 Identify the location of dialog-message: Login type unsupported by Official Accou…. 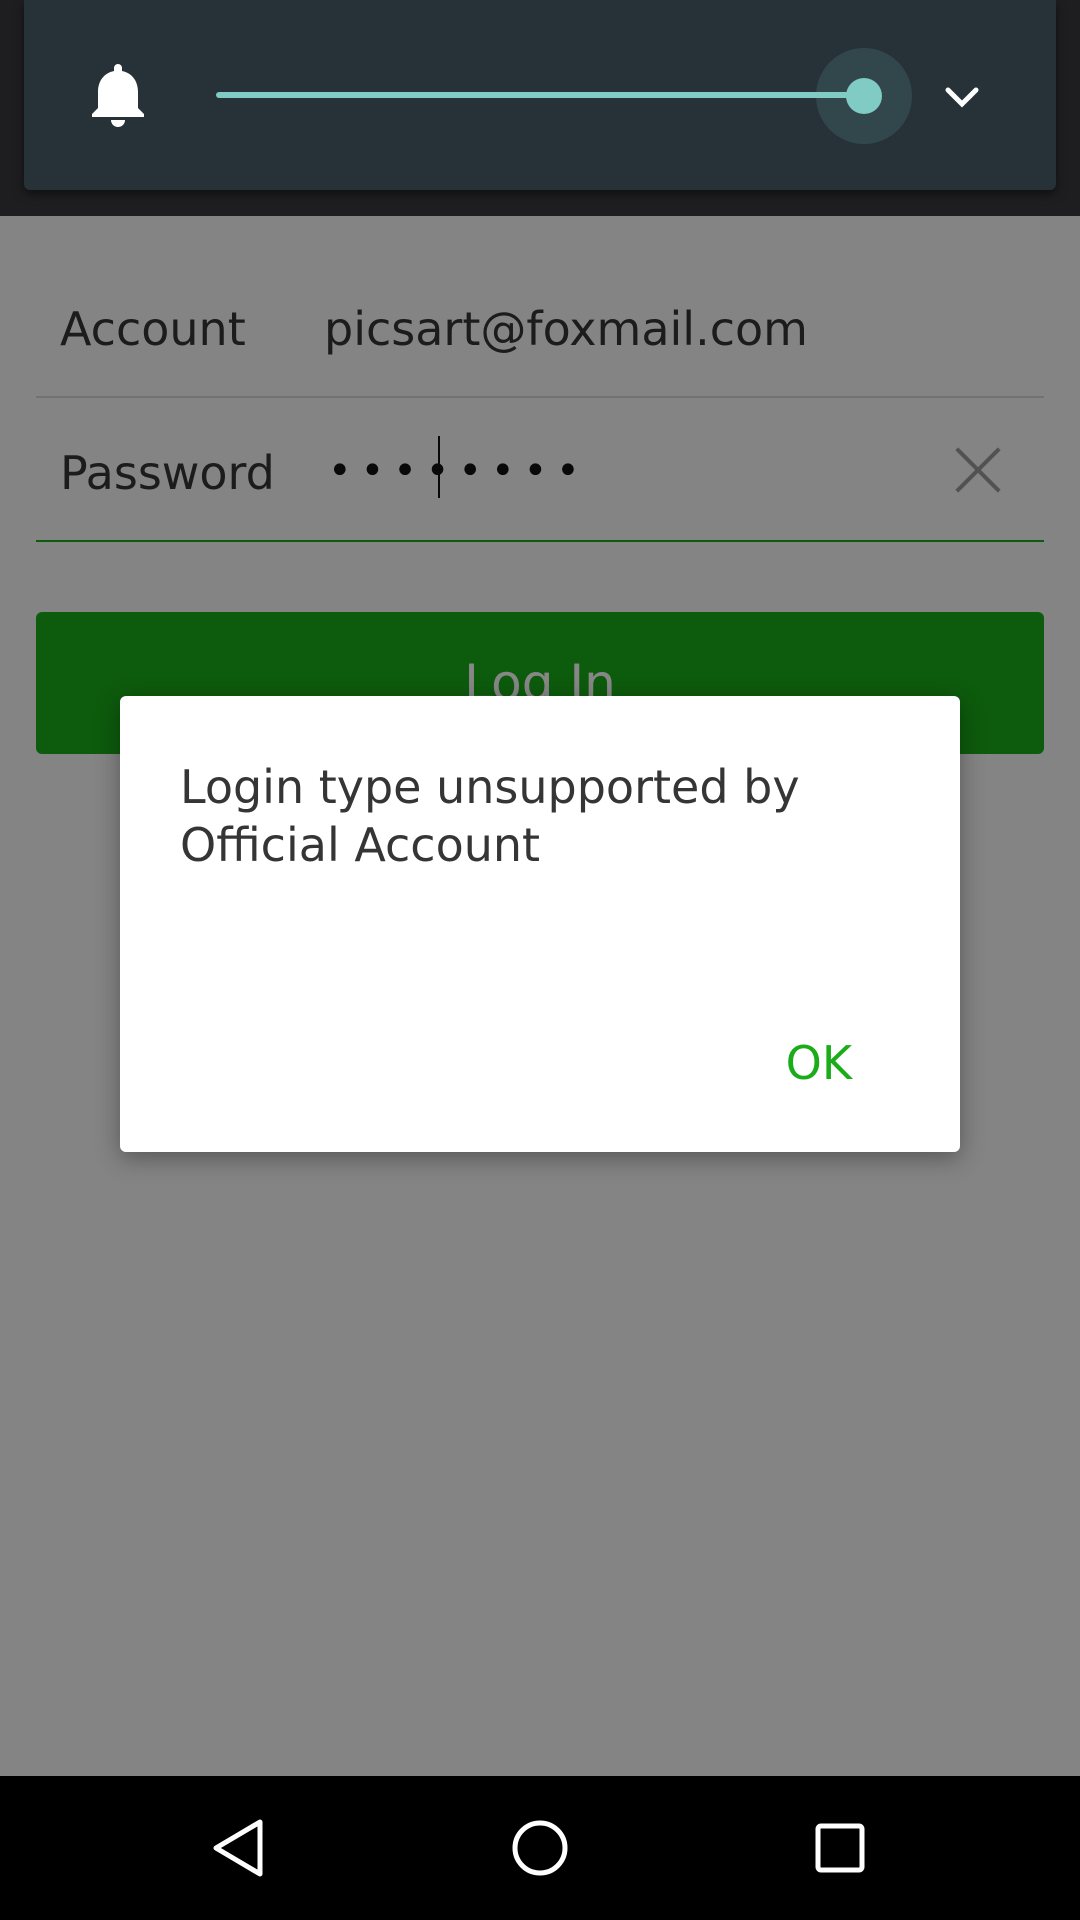
(490, 816).